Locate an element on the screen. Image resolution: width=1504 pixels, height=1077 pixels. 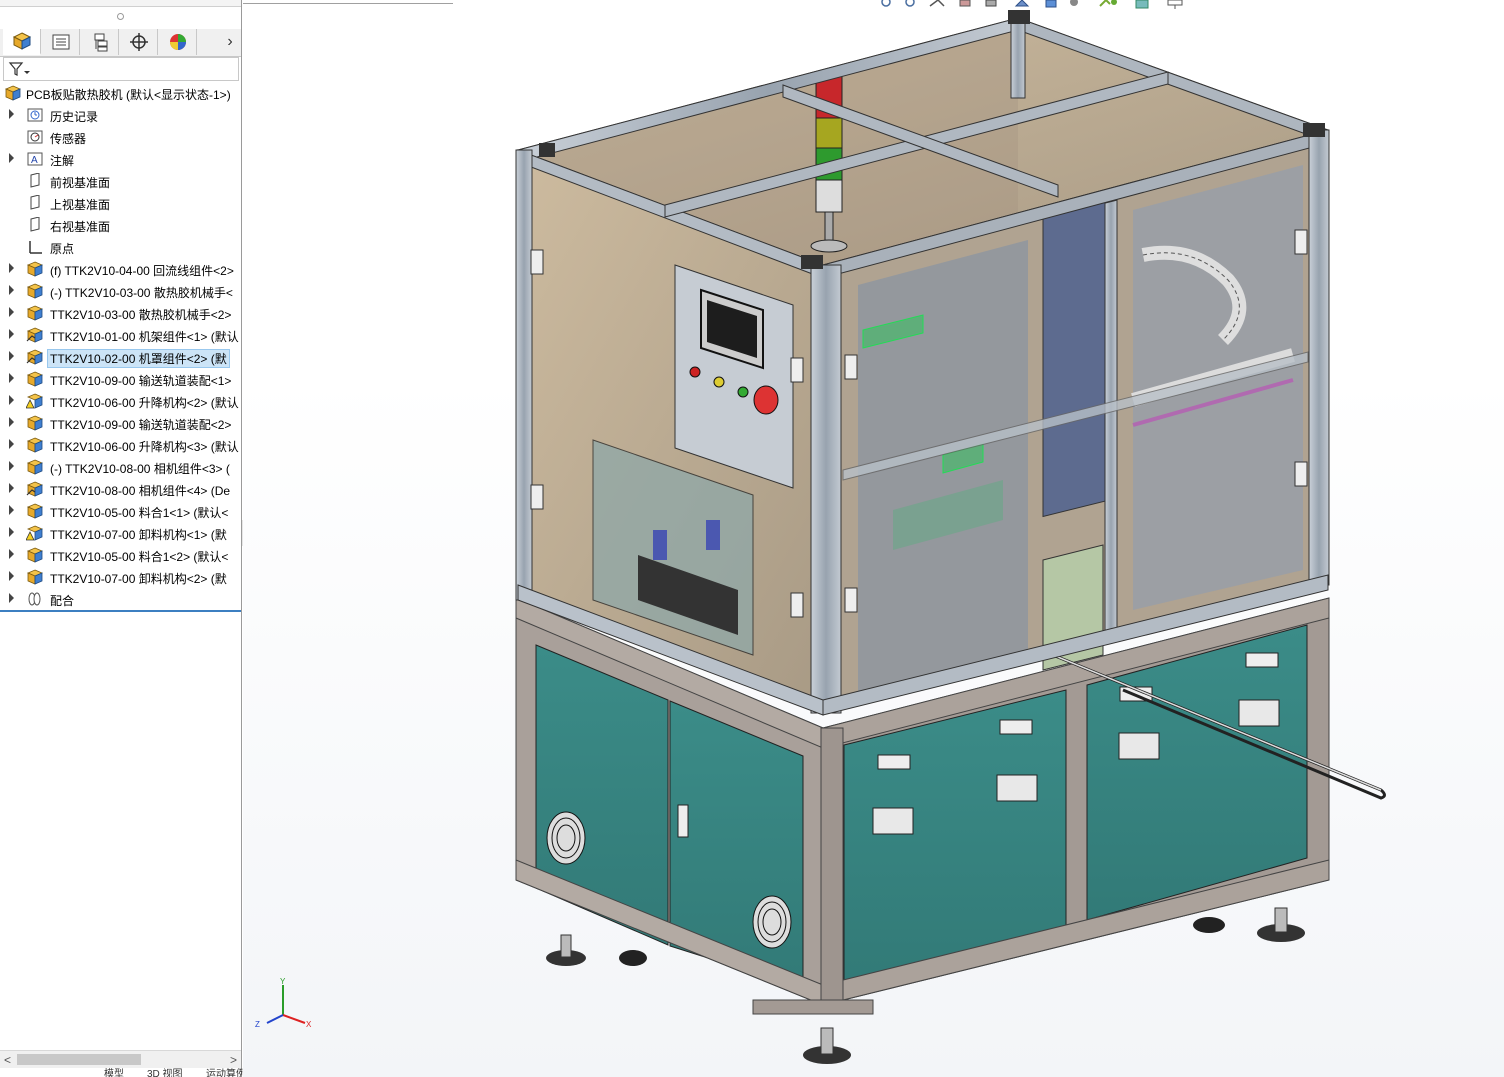
tree-item: 上视基准面 is located at coordinates (120, 203).